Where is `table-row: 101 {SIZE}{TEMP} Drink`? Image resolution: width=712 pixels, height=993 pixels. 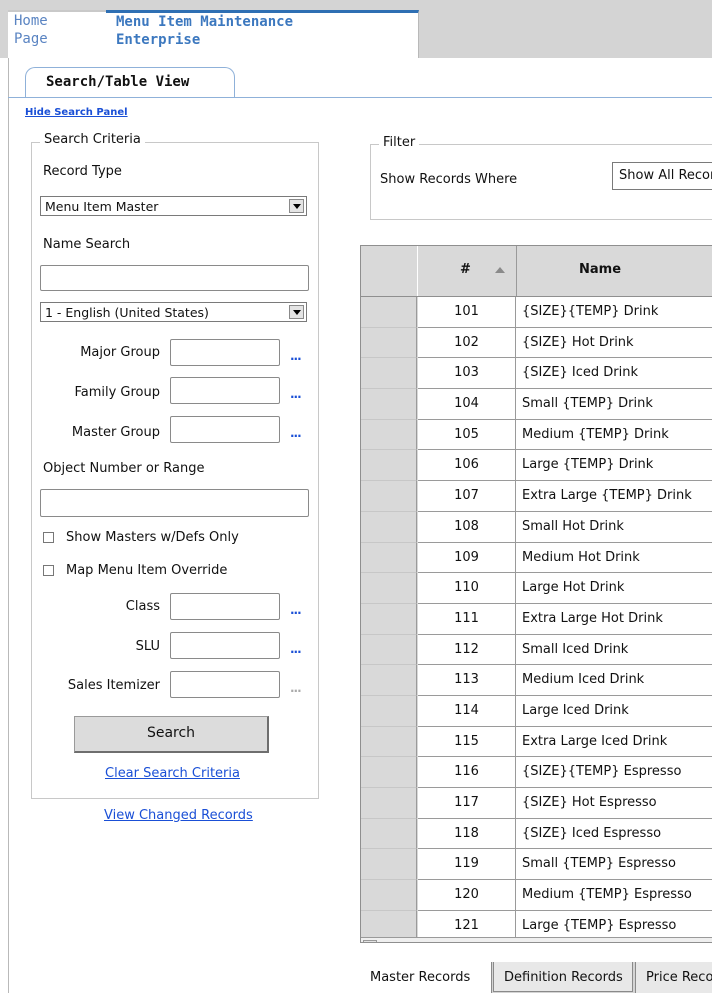
table-row: 101 {SIZE}{TEMP} Drink is located at coordinates (536, 312).